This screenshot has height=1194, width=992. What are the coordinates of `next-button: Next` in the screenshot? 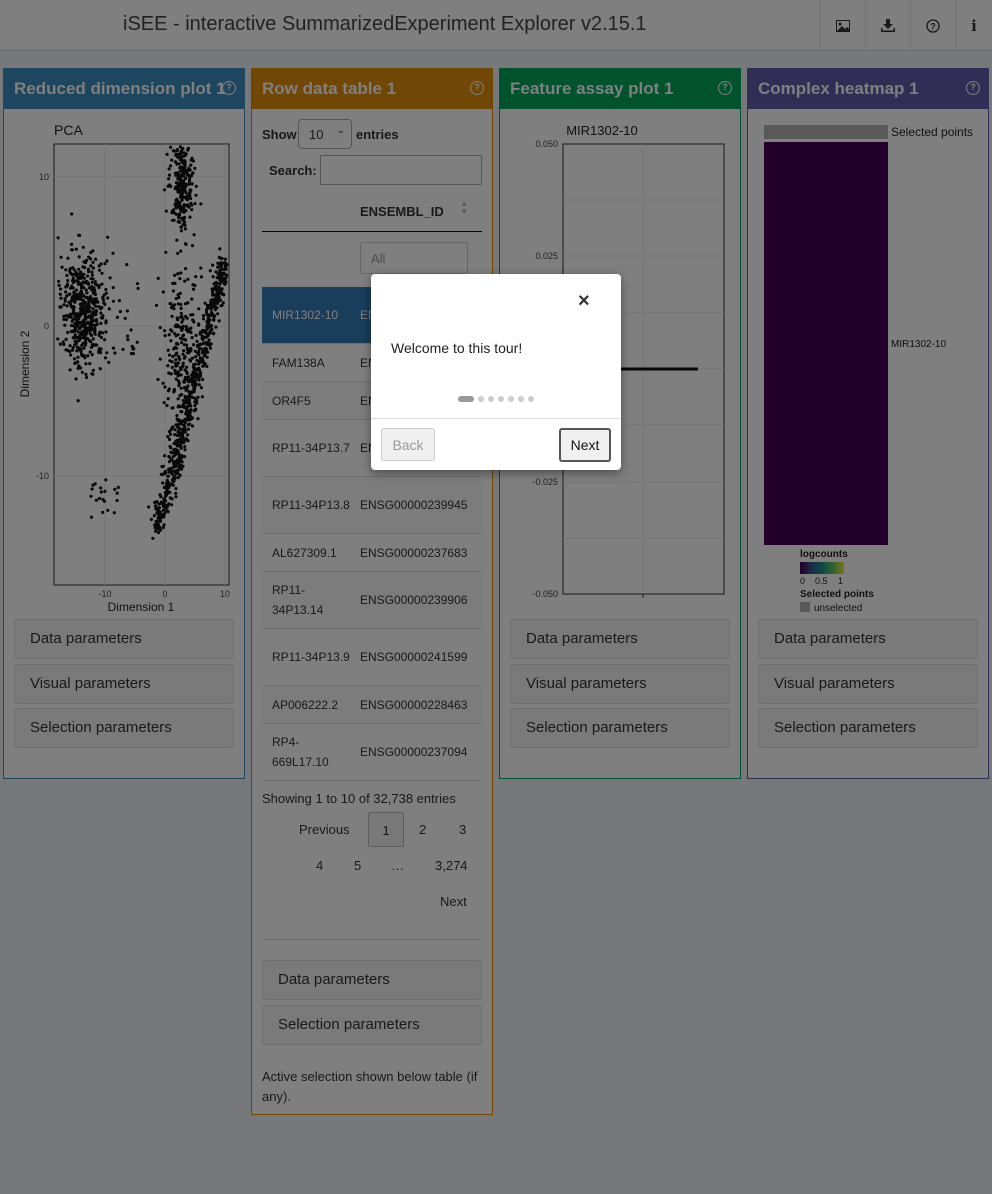 It's located at (585, 445).